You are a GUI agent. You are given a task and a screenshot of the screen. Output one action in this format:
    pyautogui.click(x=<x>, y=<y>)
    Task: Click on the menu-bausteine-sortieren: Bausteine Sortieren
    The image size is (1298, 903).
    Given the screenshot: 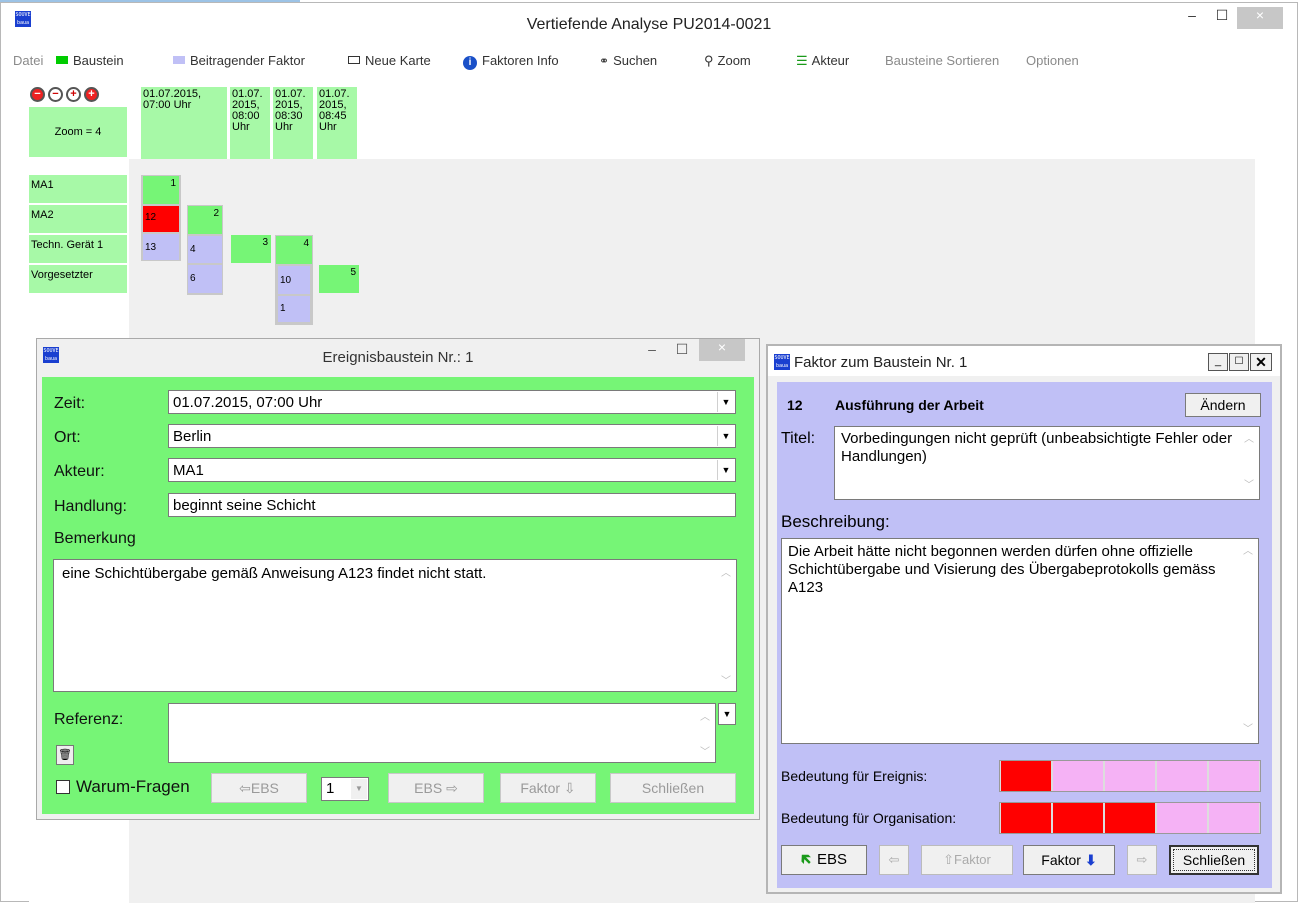 What is the action you would take?
    pyautogui.click(x=942, y=60)
    